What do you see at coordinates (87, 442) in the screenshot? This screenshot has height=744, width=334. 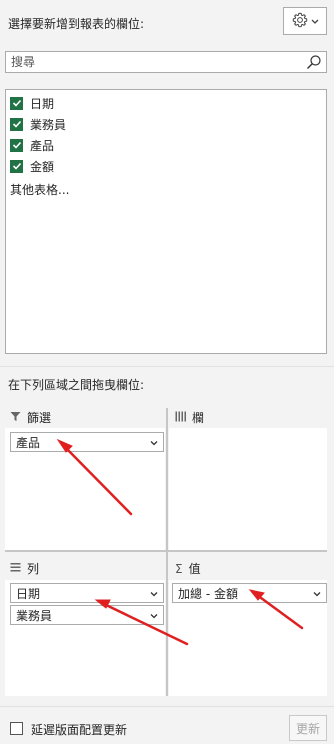 I see `filter-item-product: 產品` at bounding box center [87, 442].